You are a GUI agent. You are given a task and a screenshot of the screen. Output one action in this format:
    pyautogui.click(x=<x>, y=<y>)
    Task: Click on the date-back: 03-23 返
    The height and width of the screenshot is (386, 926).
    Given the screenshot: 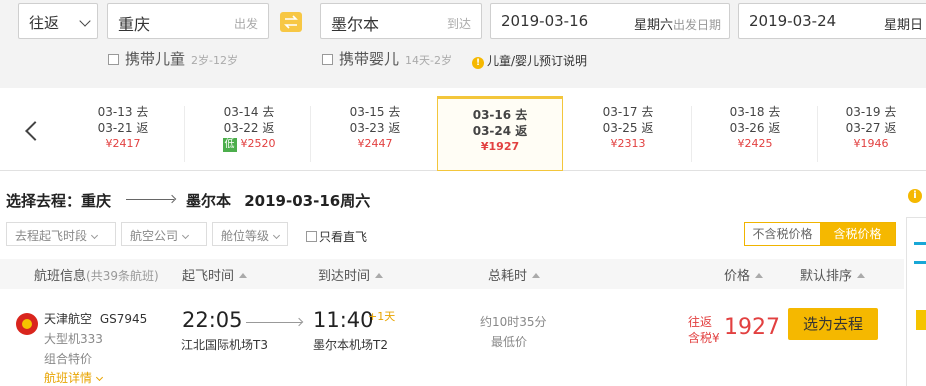 What is the action you would take?
    pyautogui.click(x=375, y=128)
    